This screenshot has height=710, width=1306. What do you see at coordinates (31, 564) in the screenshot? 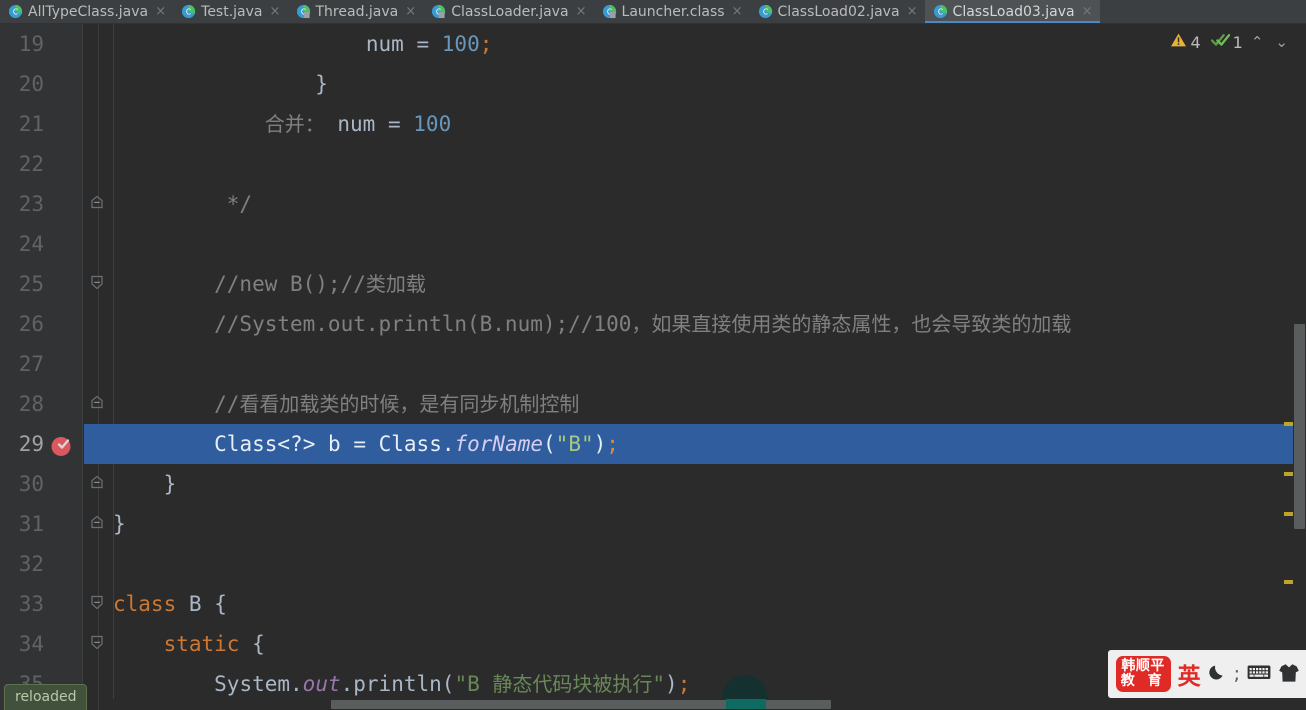
I see `line-number: 32` at bounding box center [31, 564].